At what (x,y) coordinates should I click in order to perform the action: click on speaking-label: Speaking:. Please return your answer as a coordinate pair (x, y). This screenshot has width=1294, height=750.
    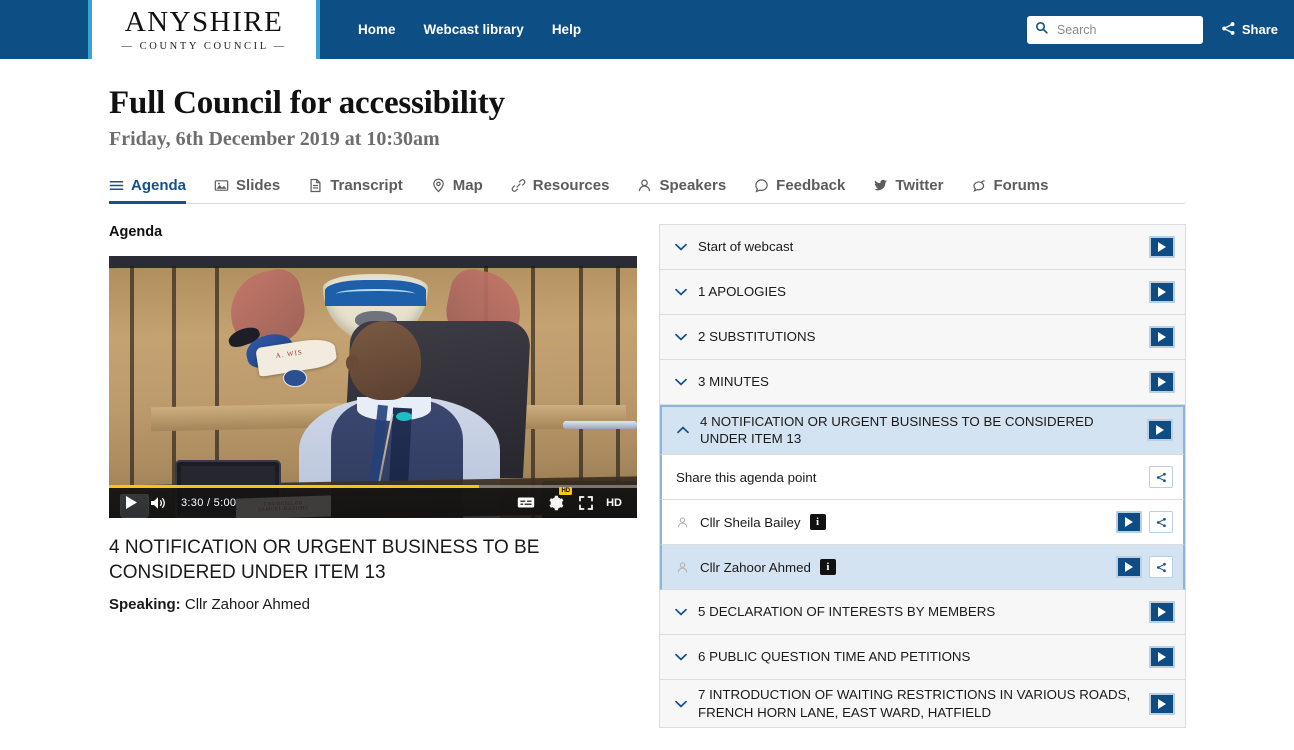
    Looking at the image, I should click on (145, 605).